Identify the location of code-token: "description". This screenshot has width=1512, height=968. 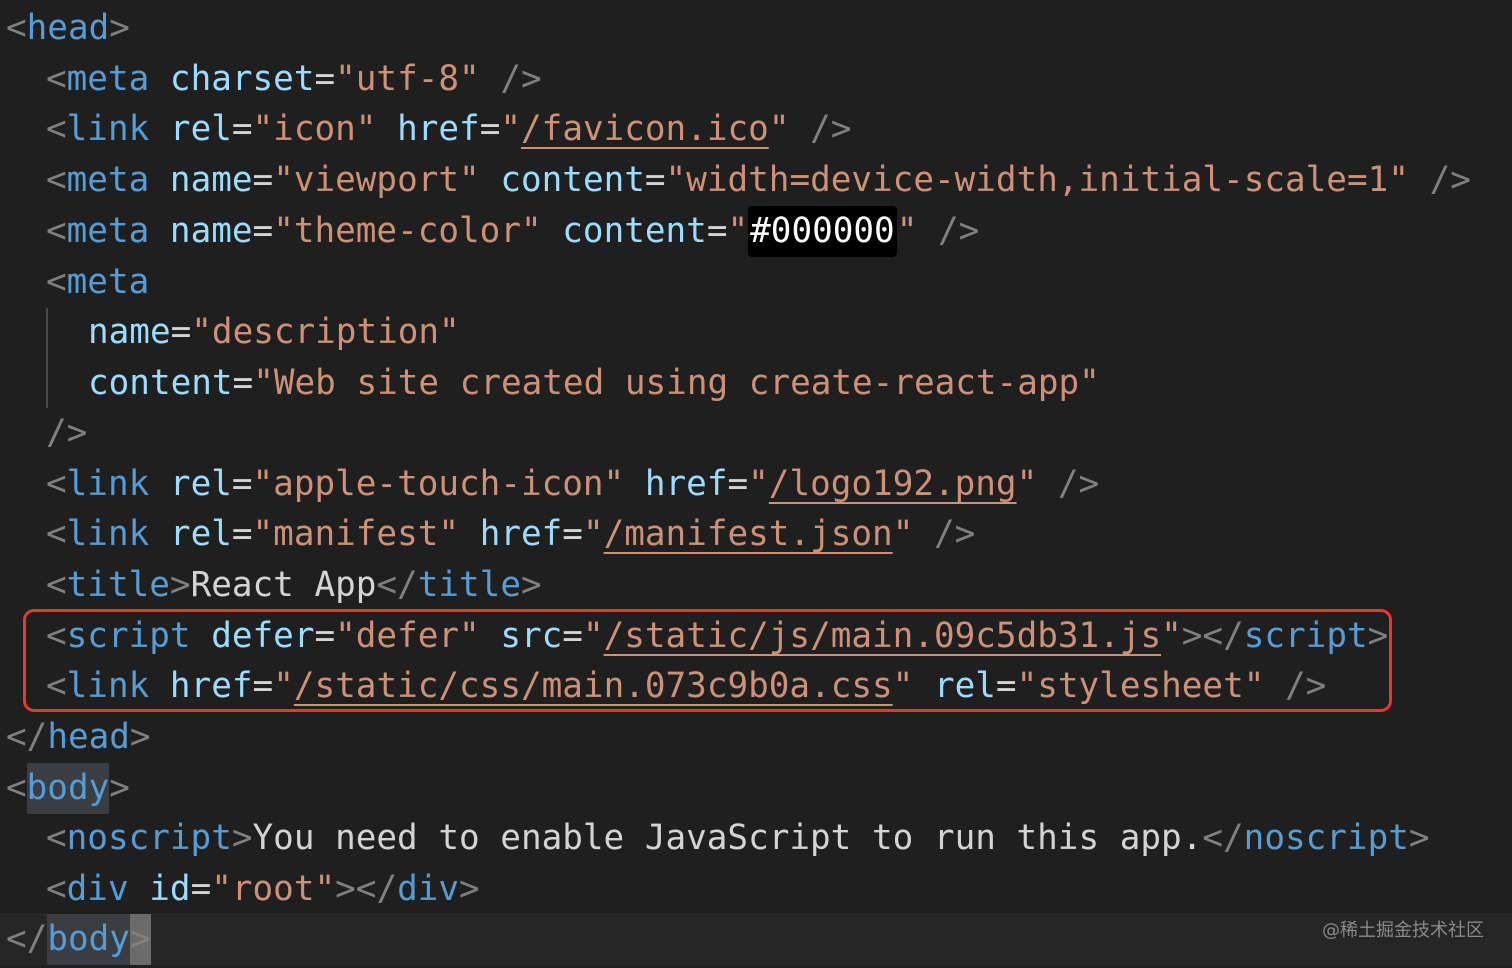
(325, 332).